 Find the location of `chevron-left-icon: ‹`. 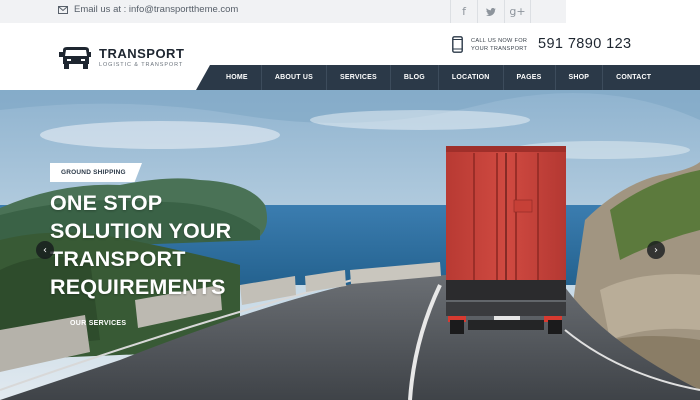

chevron-left-icon: ‹ is located at coordinates (45, 250).